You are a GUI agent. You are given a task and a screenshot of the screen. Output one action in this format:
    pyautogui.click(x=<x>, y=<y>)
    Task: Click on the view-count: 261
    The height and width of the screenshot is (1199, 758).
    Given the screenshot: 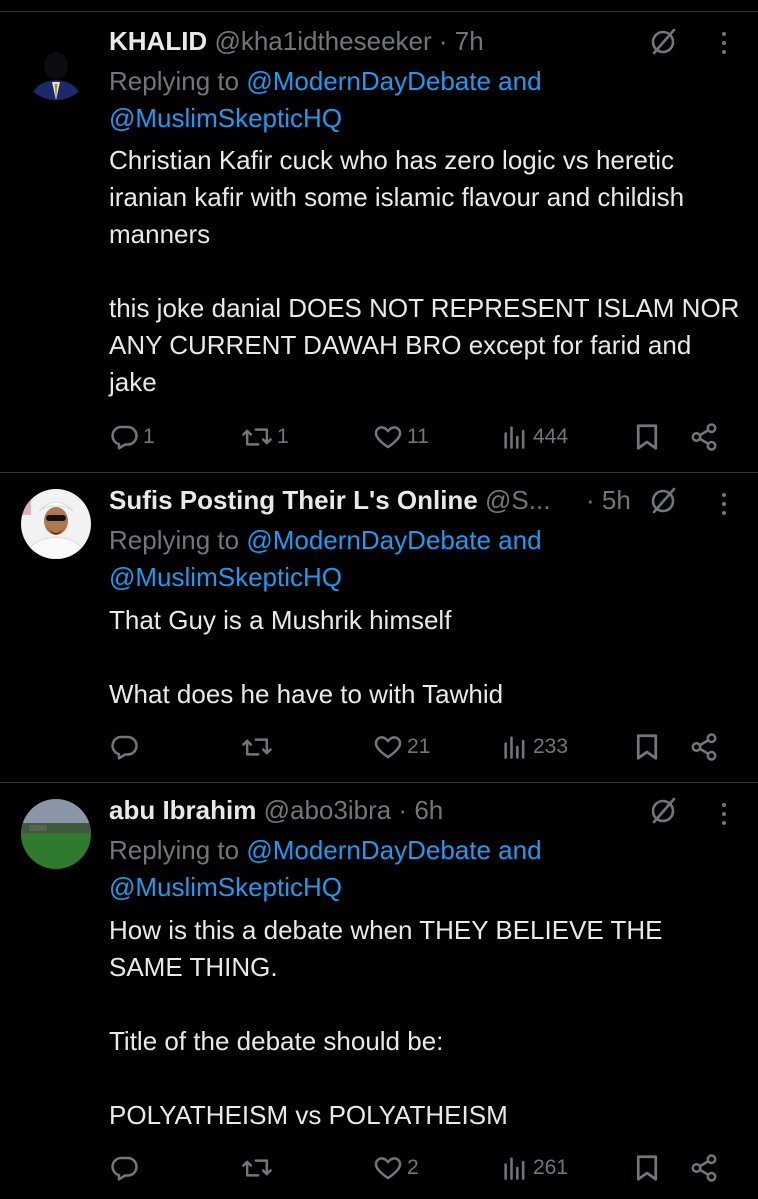 What is the action you would take?
    pyautogui.click(x=551, y=1167)
    